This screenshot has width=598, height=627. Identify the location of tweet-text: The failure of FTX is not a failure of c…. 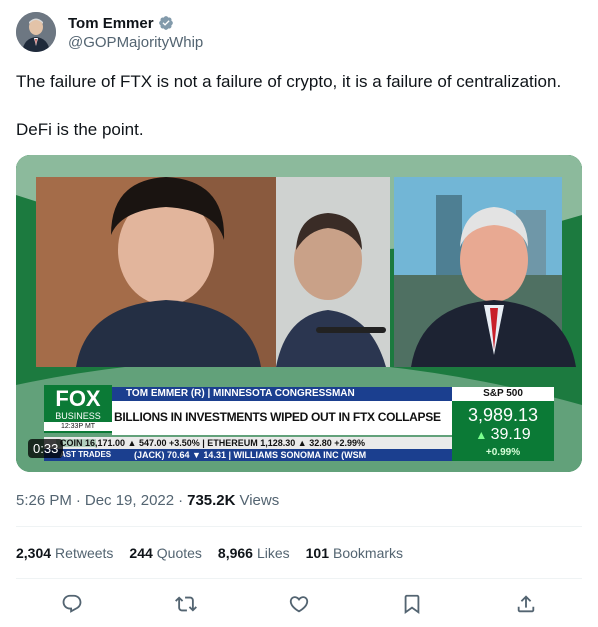
(299, 118).